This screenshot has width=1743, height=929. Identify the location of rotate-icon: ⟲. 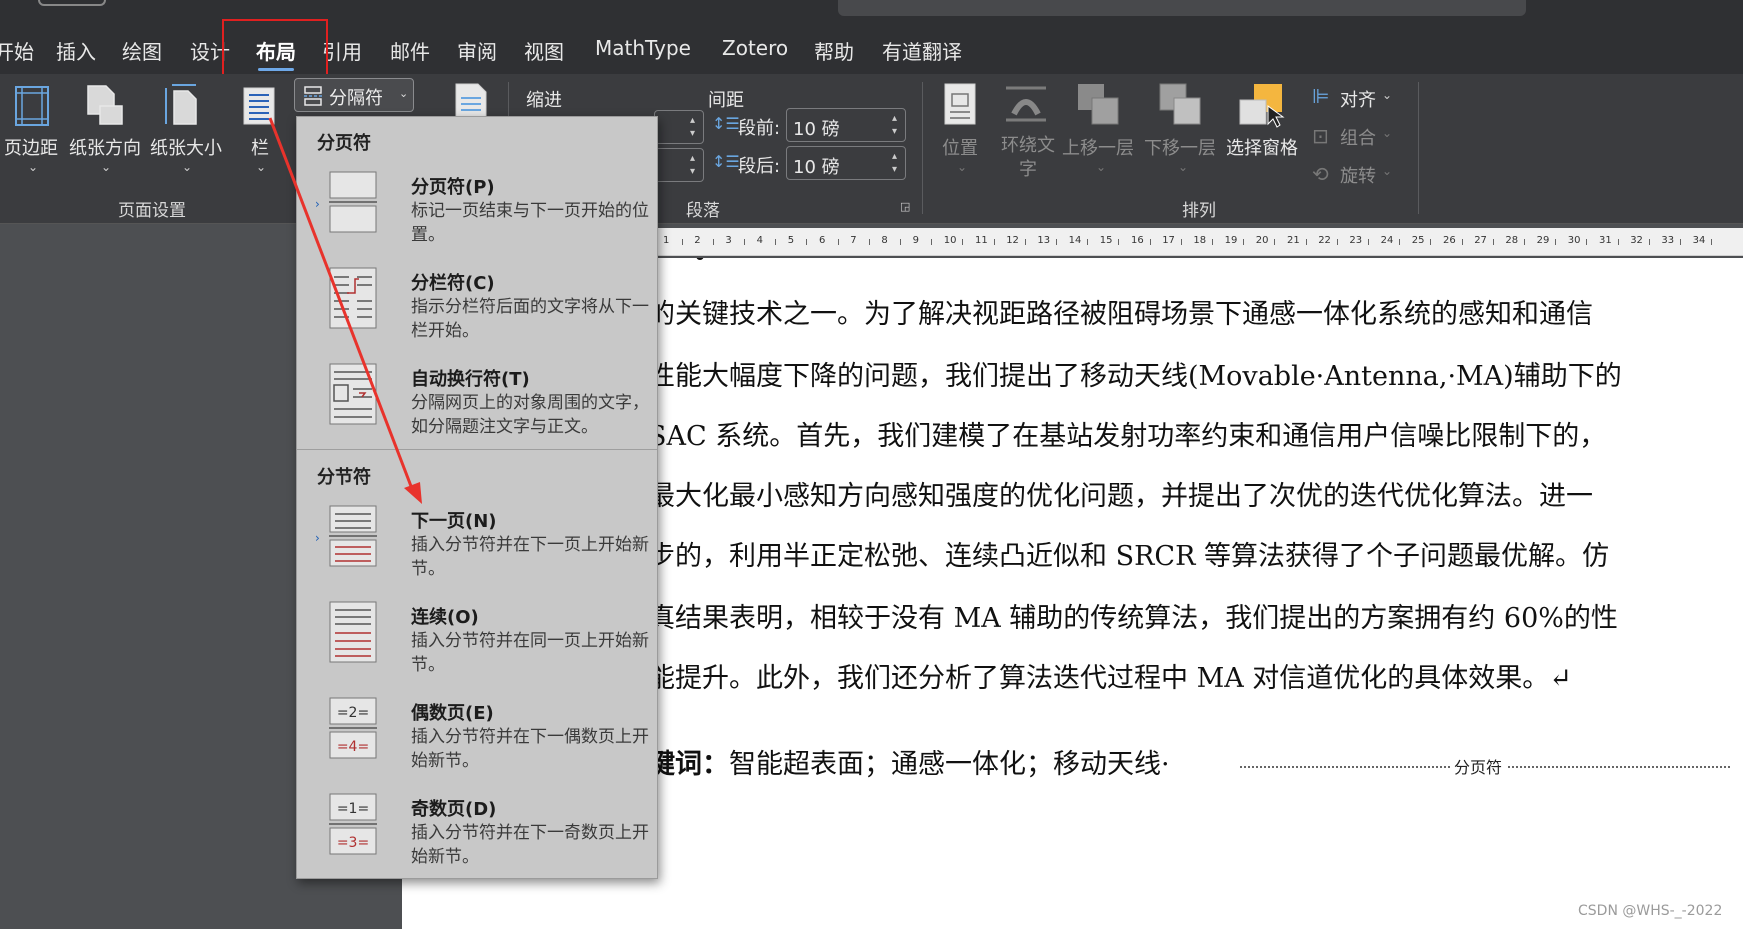
(1320, 174).